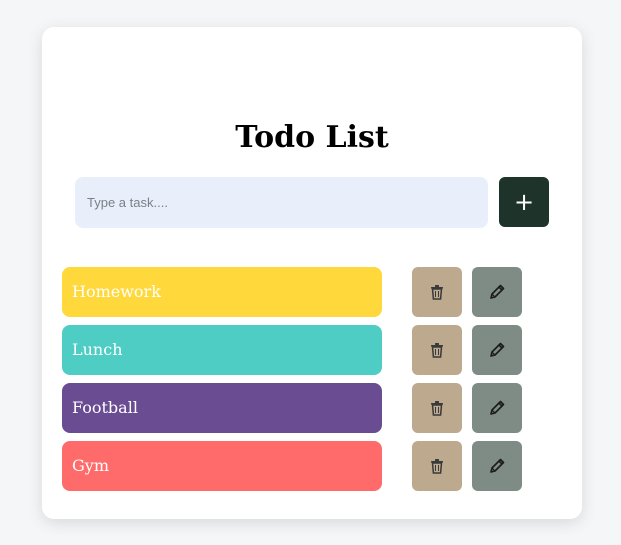 This screenshot has height=545, width=621. I want to click on task-input, so click(281, 202).